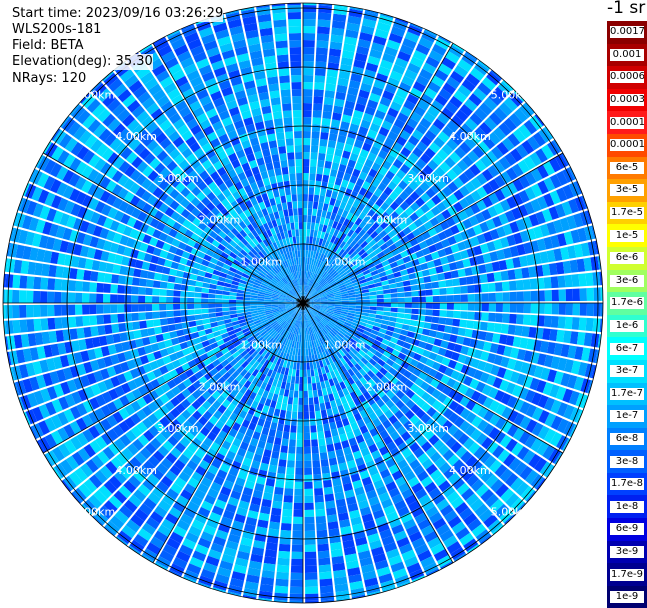 This screenshot has width=647, height=608. I want to click on colorbar-tick-label: 1e-9, so click(627, 597).